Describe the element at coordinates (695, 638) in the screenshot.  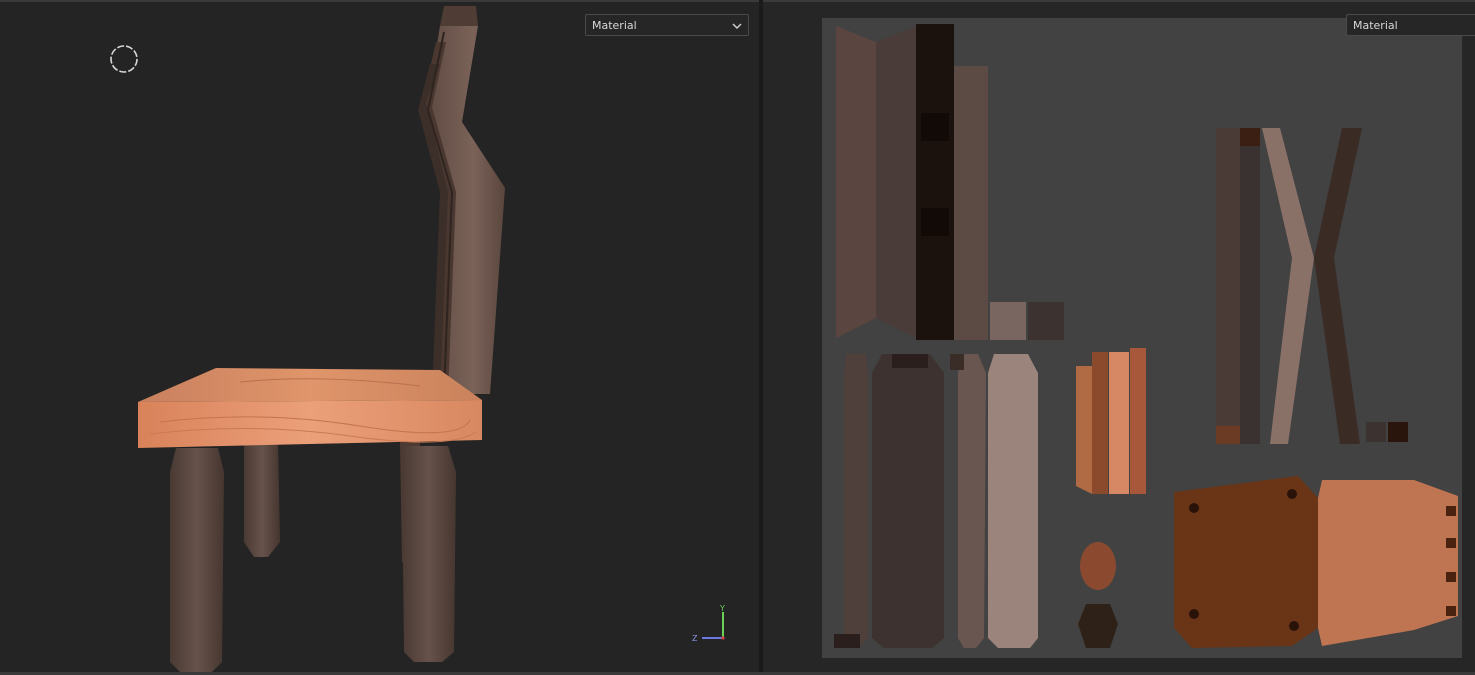
I see `z-axis-label: Z` at that location.